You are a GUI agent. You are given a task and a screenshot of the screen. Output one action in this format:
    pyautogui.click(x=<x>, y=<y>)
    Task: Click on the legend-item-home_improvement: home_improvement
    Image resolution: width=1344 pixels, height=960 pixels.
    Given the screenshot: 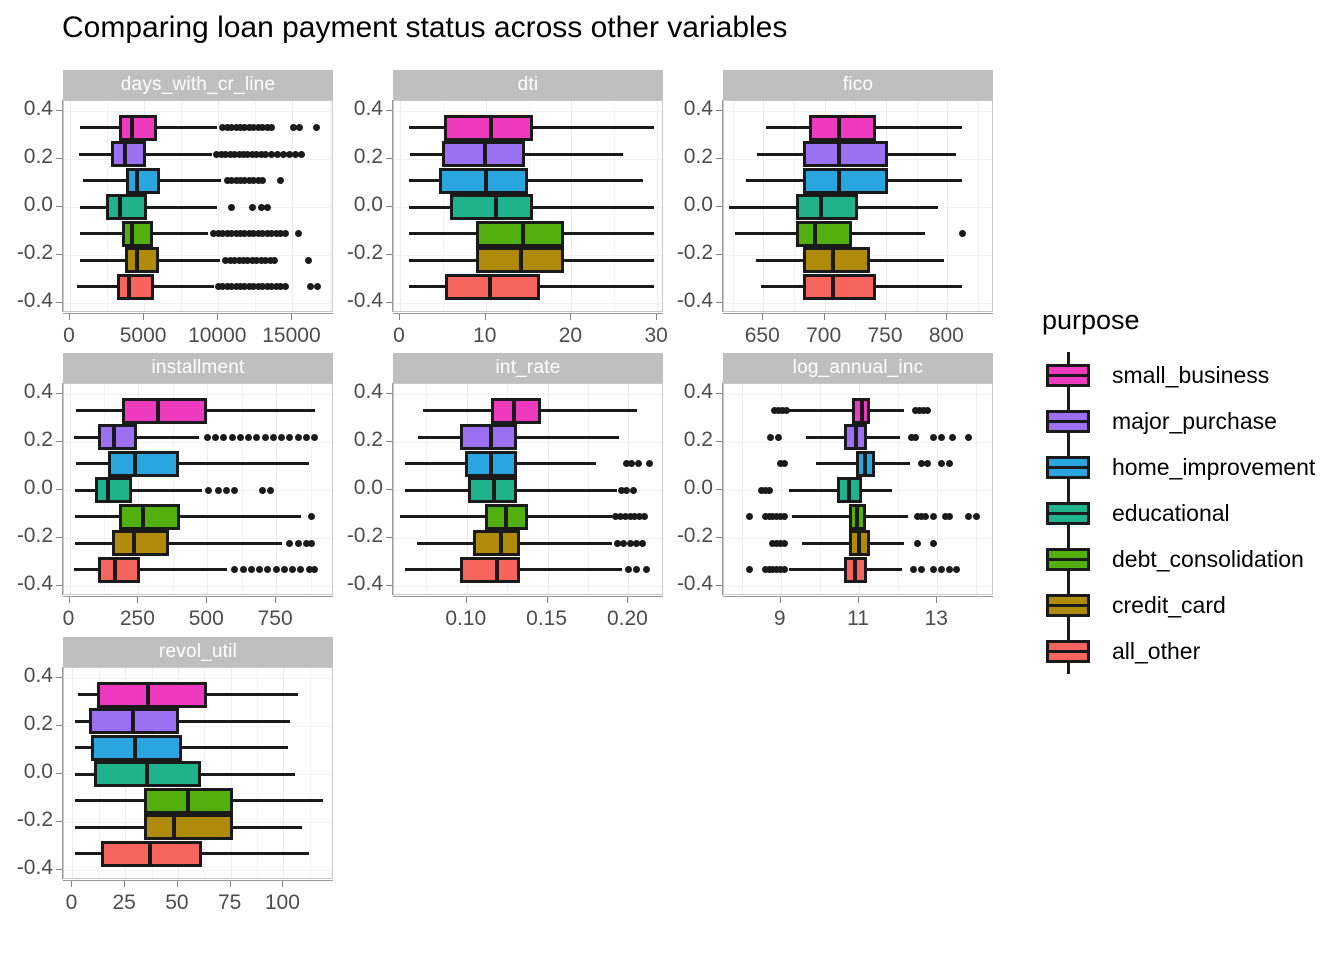 What is the action you would take?
    pyautogui.click(x=1178, y=467)
    